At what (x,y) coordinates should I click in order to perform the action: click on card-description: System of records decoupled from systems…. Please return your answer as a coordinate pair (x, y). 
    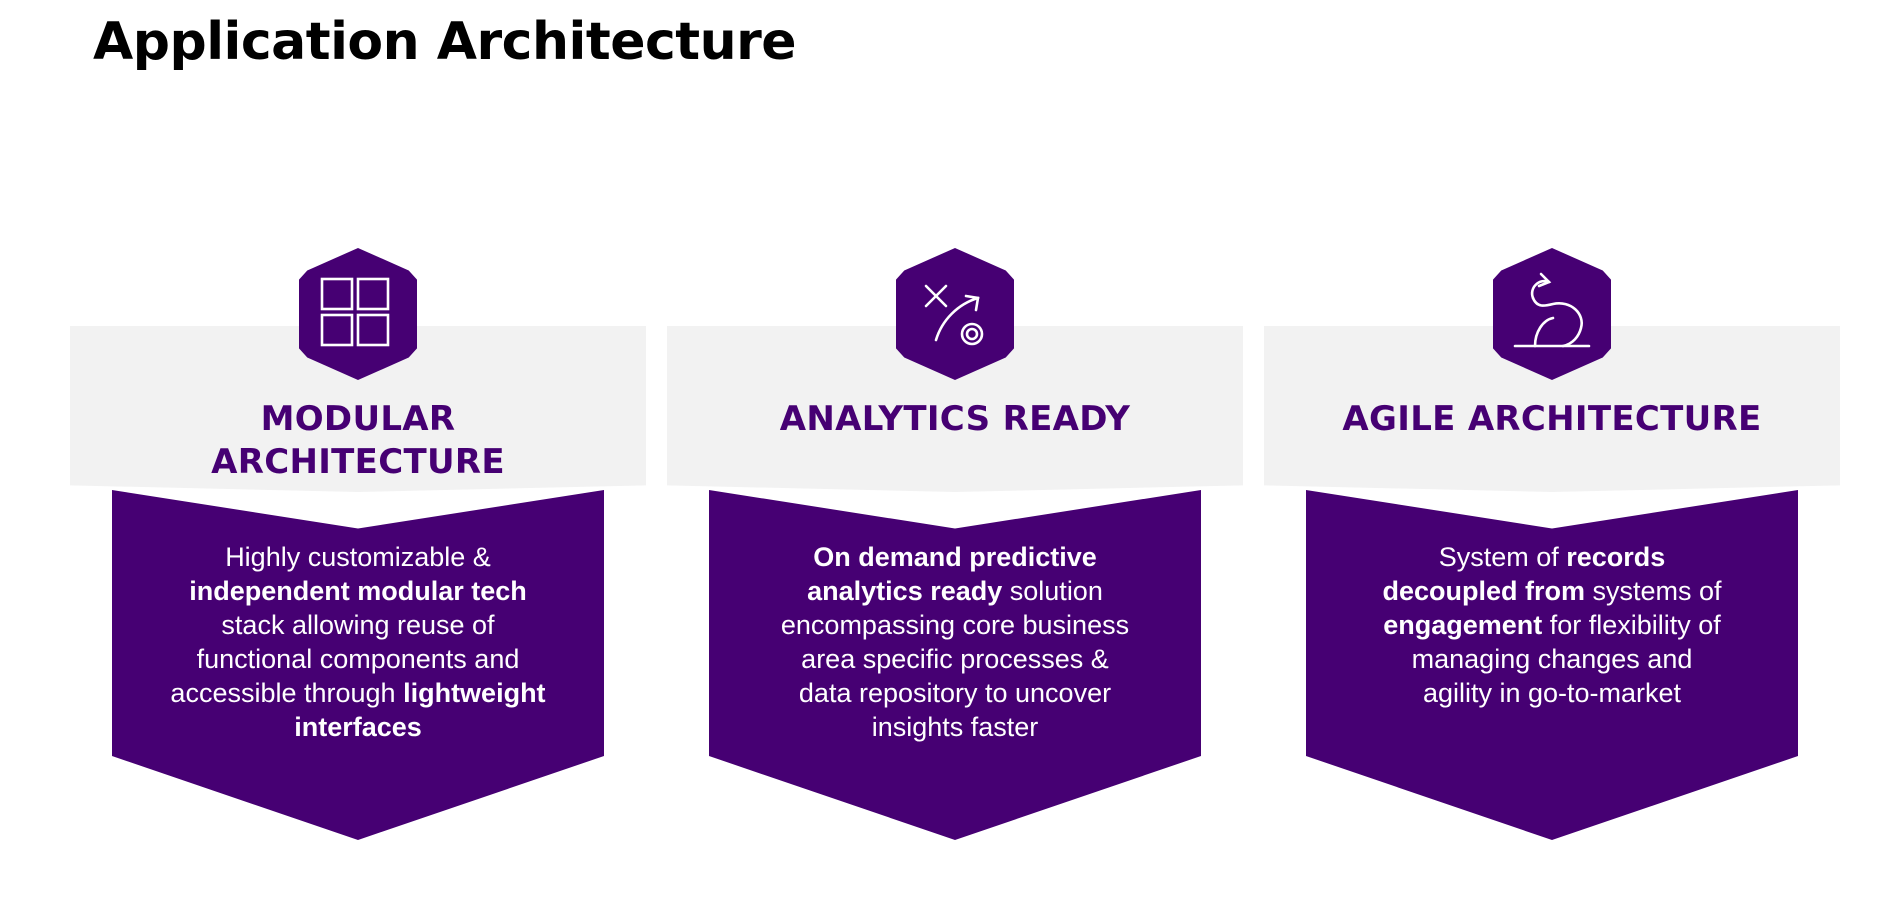
    Looking at the image, I should click on (1552, 625).